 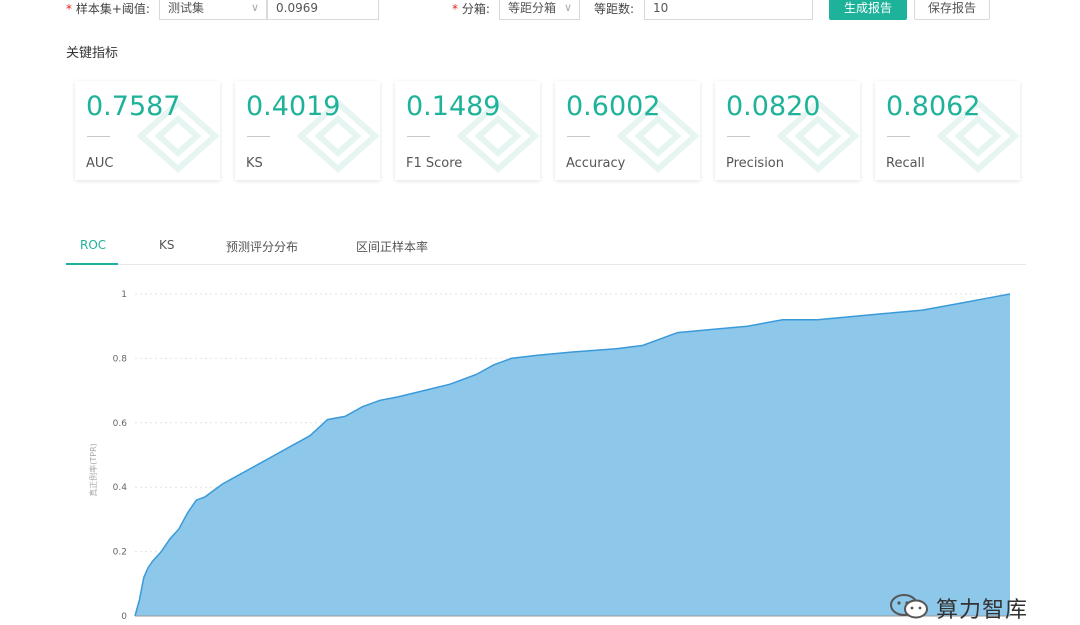 What do you see at coordinates (93, 245) in the screenshot?
I see `tab-roc: ROC` at bounding box center [93, 245].